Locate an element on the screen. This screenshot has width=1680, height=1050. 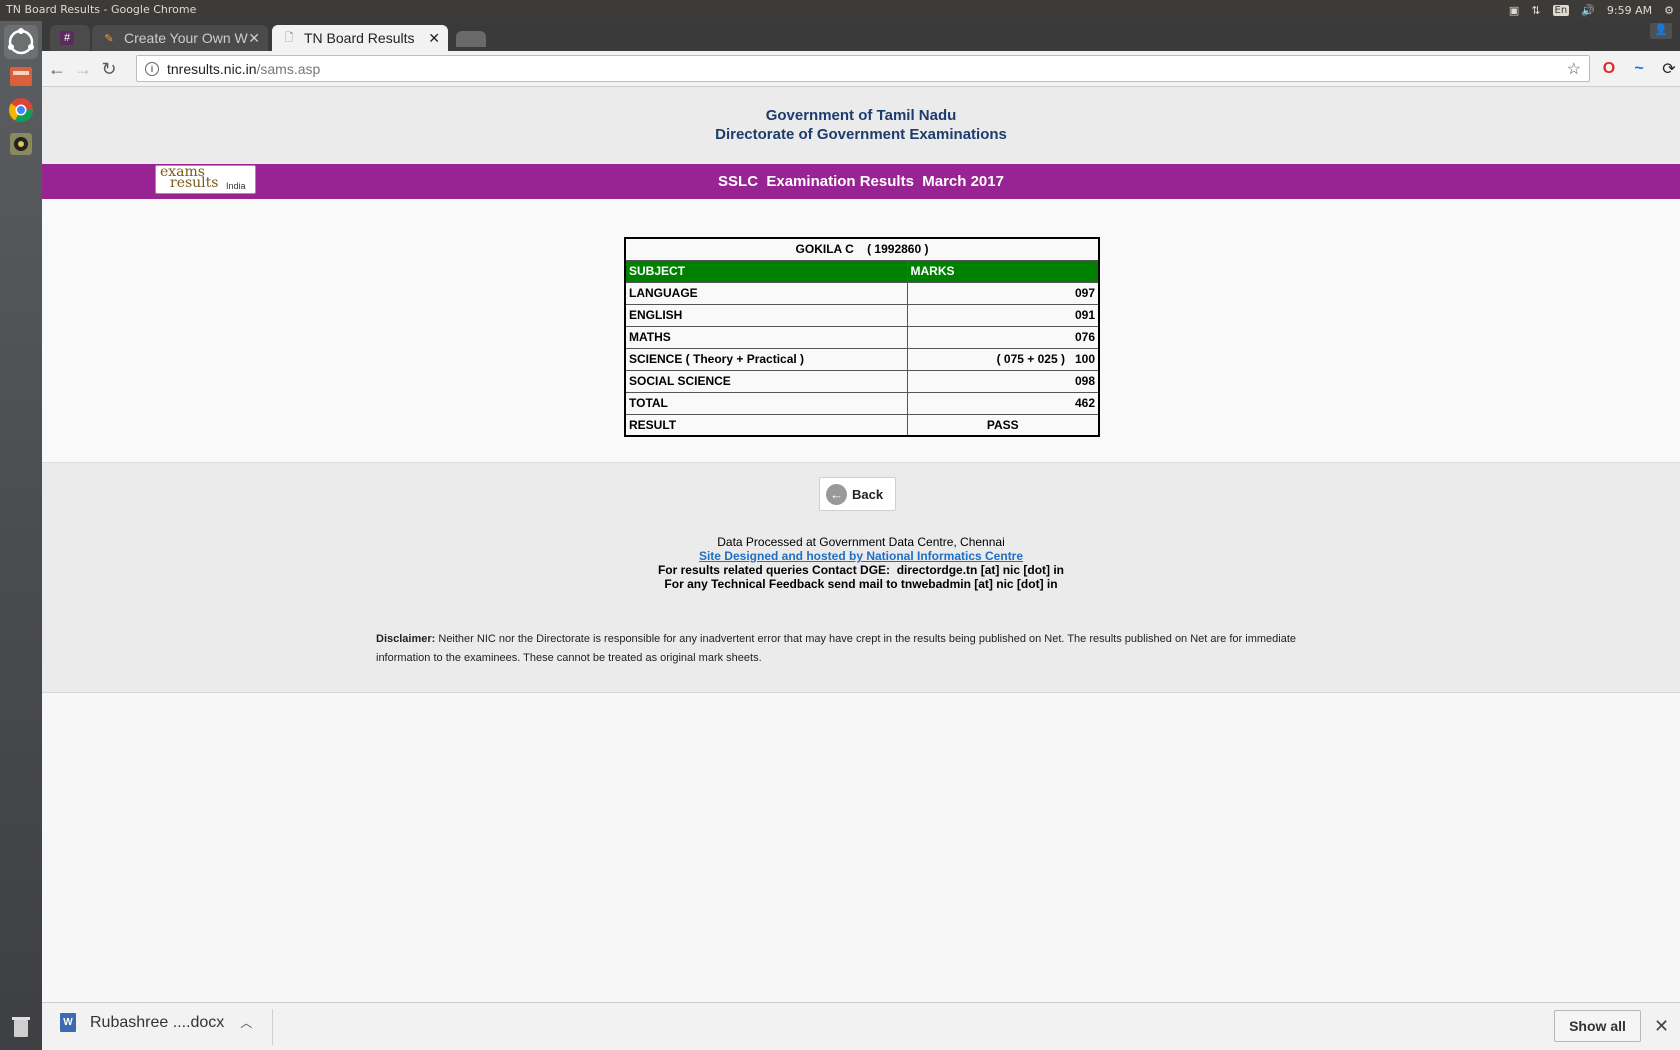
tab-create-your-own: ✎ Create Your Own W ✕ is located at coordinates (180, 38).